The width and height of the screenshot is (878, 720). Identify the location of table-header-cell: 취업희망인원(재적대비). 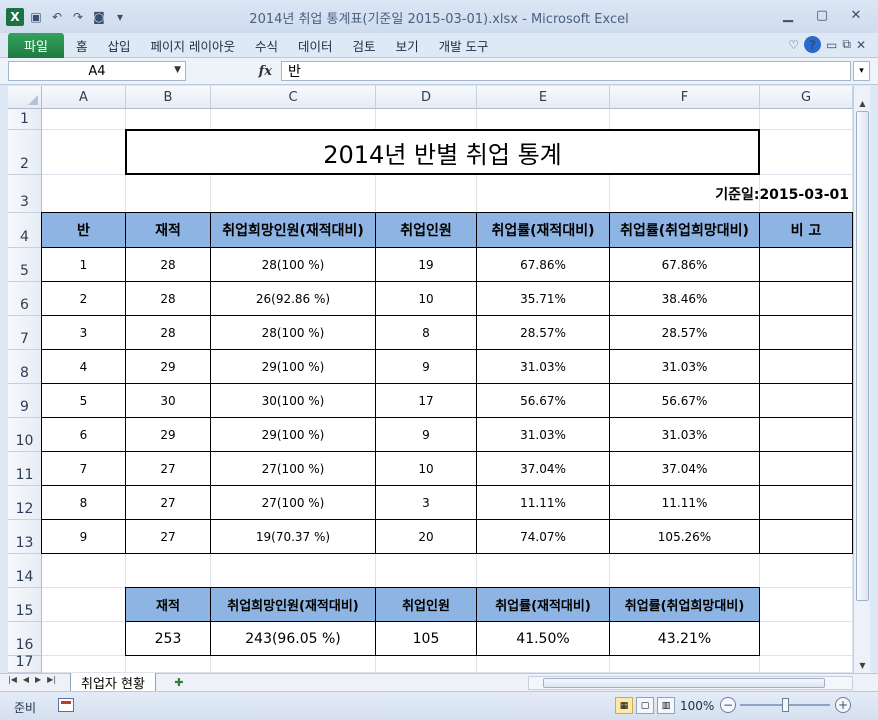
(293, 230).